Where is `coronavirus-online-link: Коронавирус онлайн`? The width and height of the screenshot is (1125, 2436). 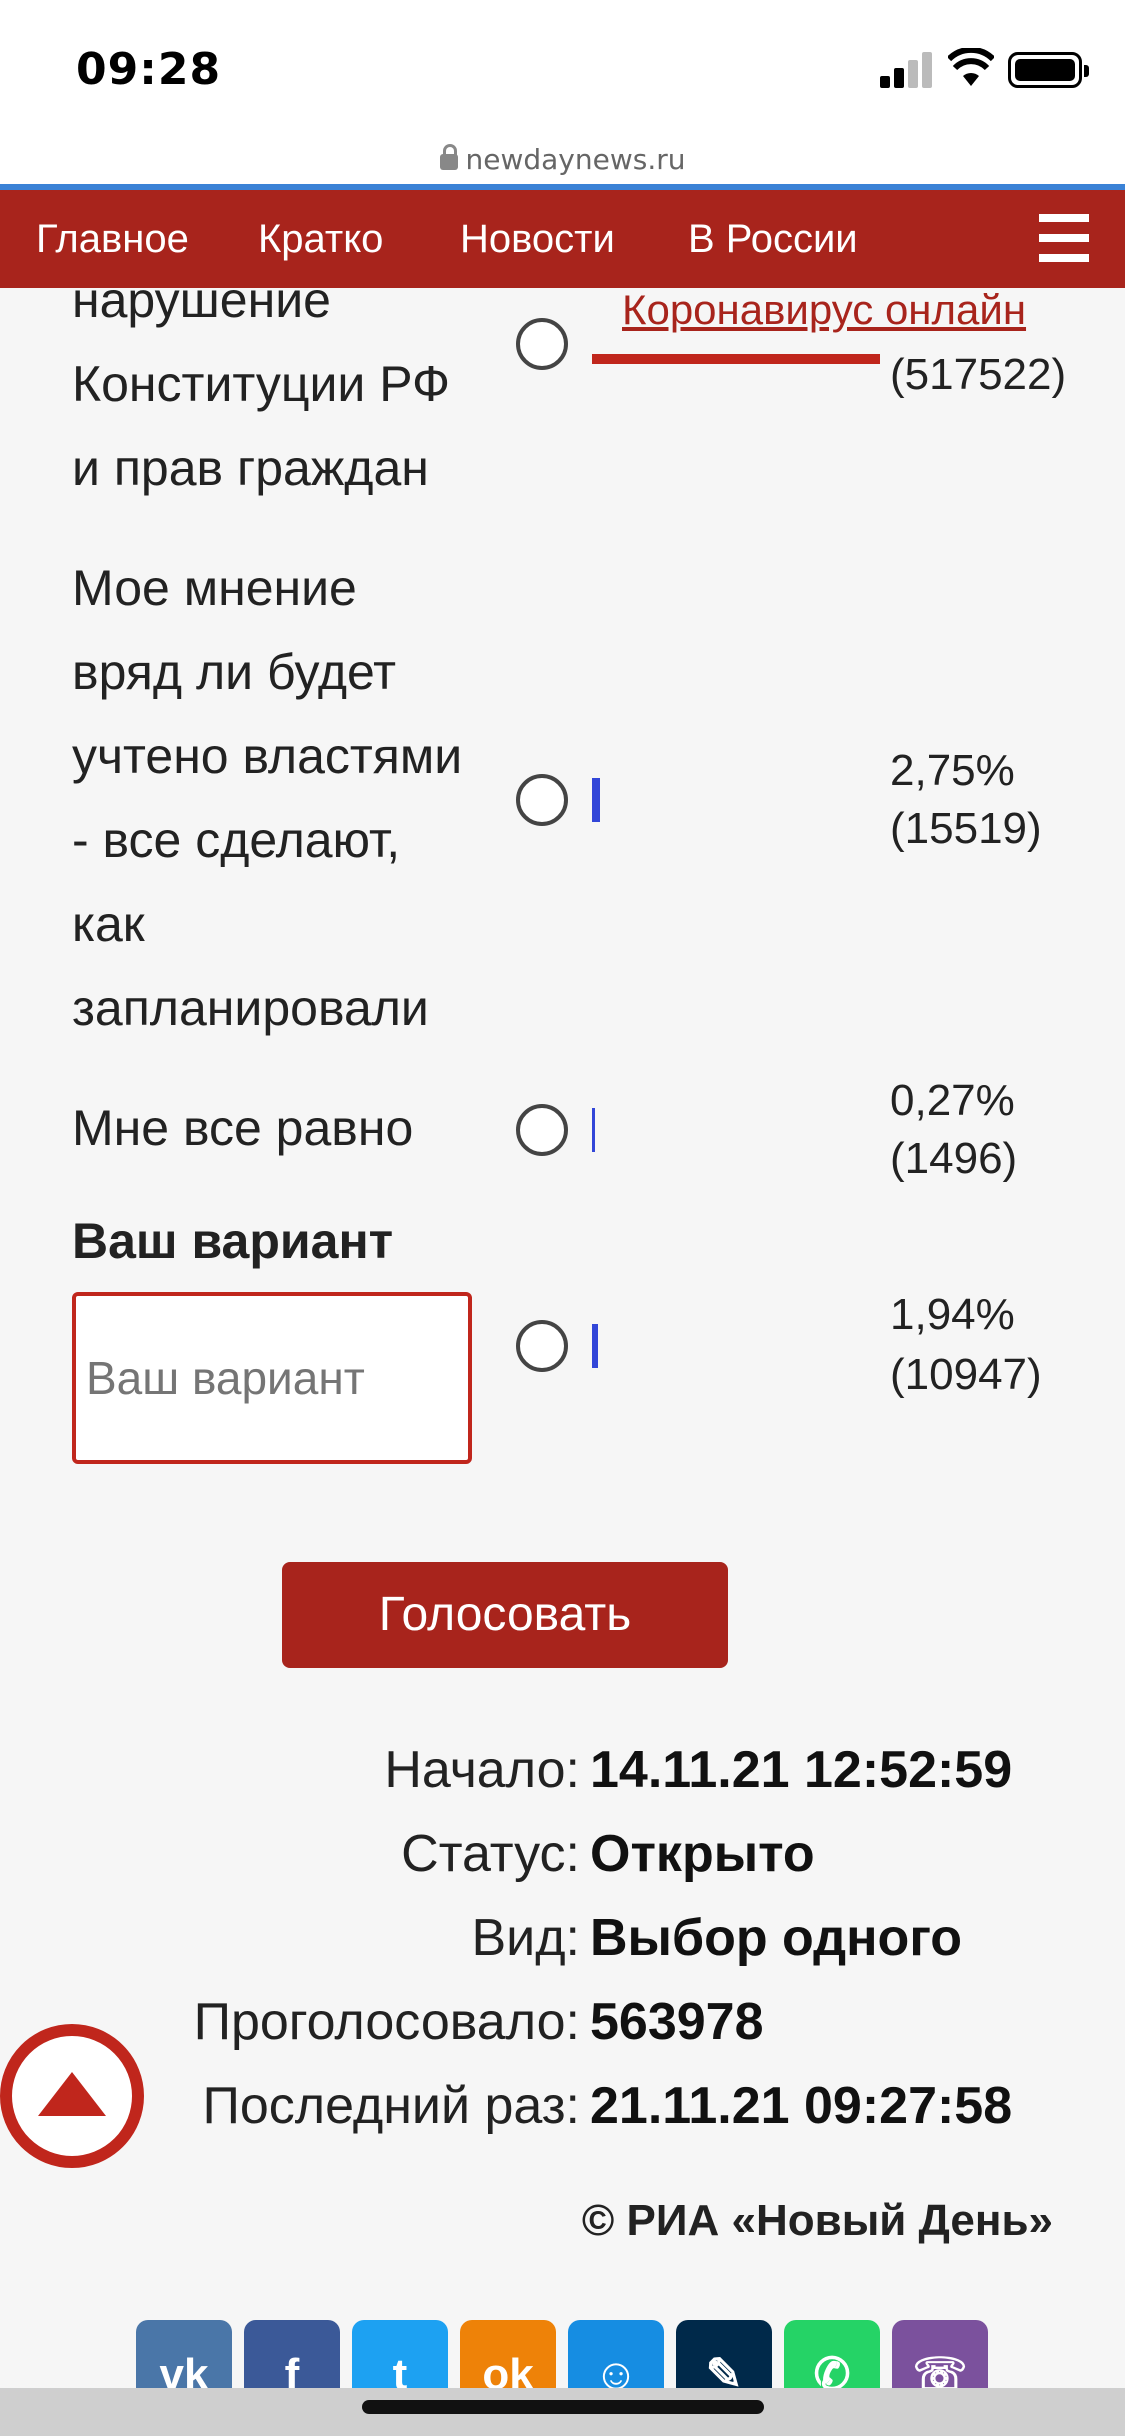 coronavirus-online-link: Коронавирус онлайн is located at coordinates (824, 310).